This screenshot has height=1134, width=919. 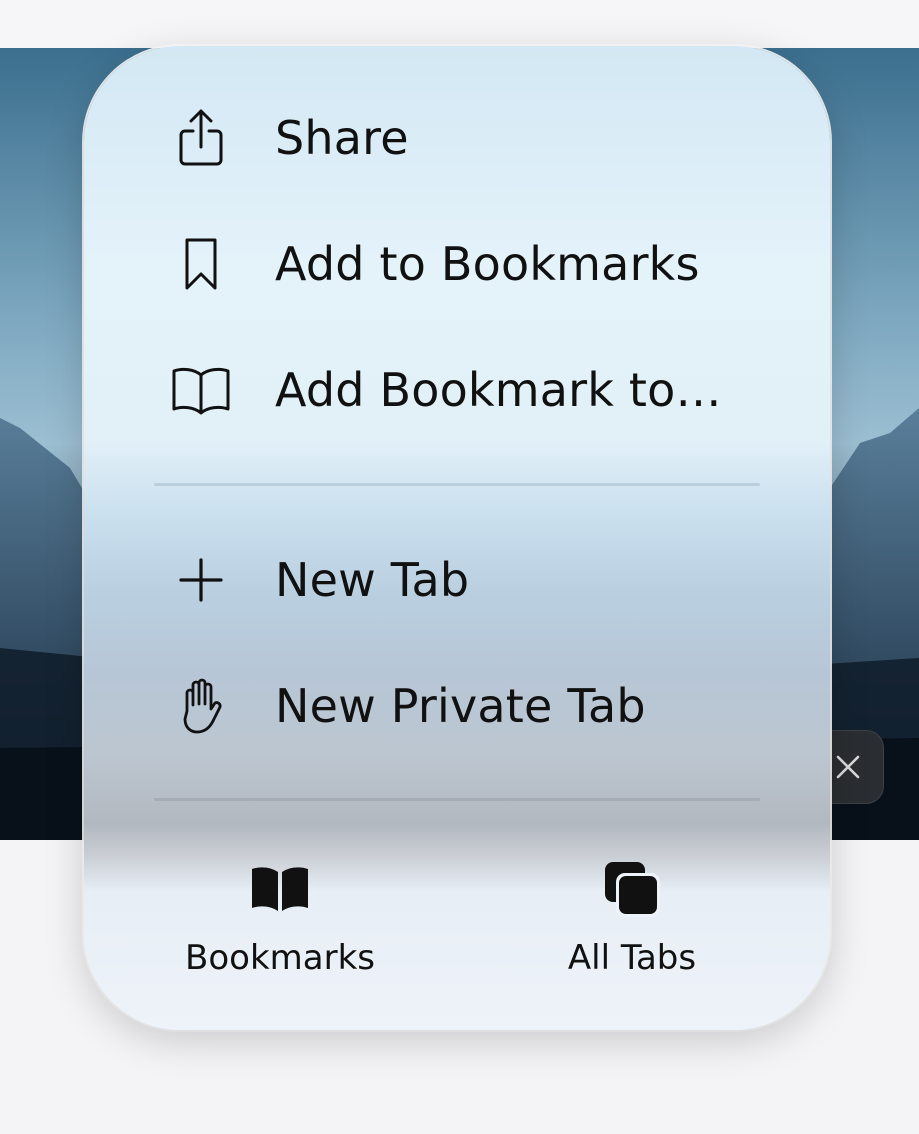 I want to click on plus-icon, so click(x=201, y=580).